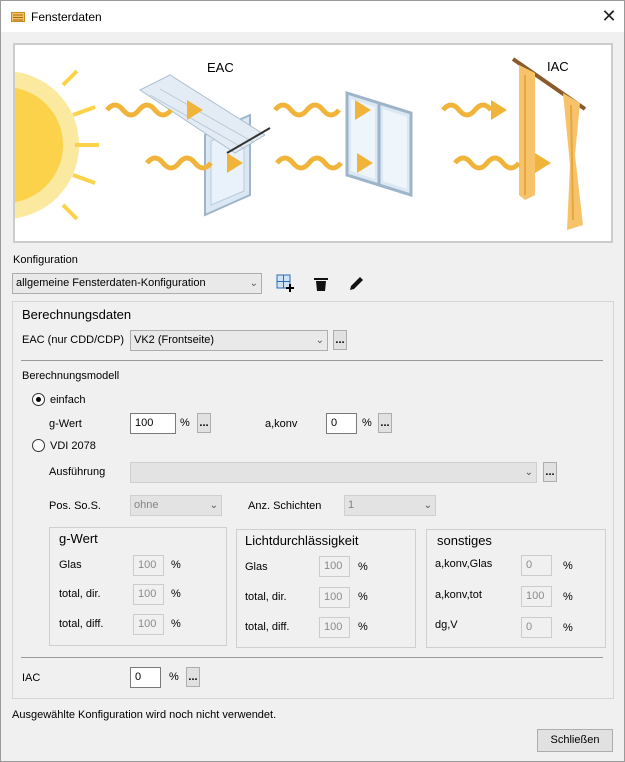 The height and width of the screenshot is (762, 625). What do you see at coordinates (341, 423) in the screenshot?
I see `akonv-input: 0` at bounding box center [341, 423].